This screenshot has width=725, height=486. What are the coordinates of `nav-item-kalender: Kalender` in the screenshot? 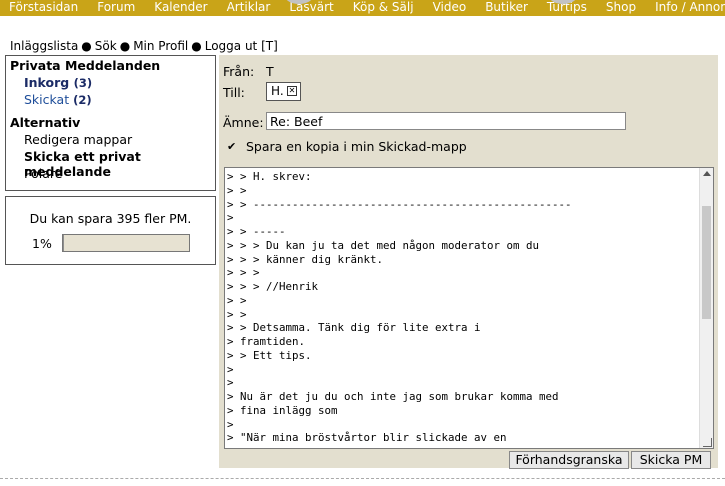 It's located at (181, 7).